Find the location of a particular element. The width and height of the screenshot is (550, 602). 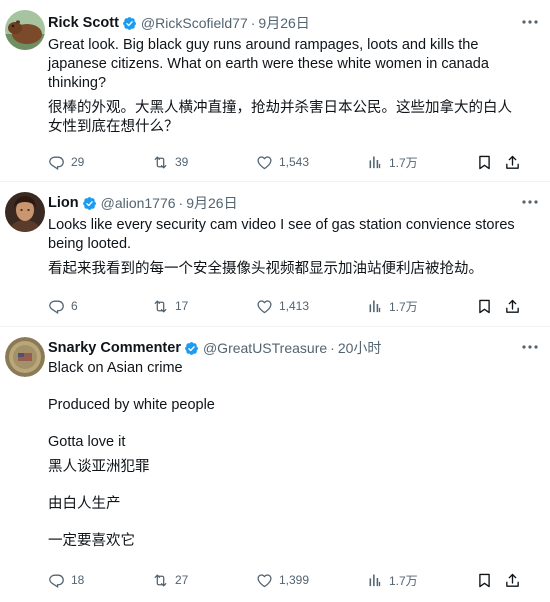

tweet-header: Lion @alion1776 · 9月26日 is located at coordinates (294, 203).